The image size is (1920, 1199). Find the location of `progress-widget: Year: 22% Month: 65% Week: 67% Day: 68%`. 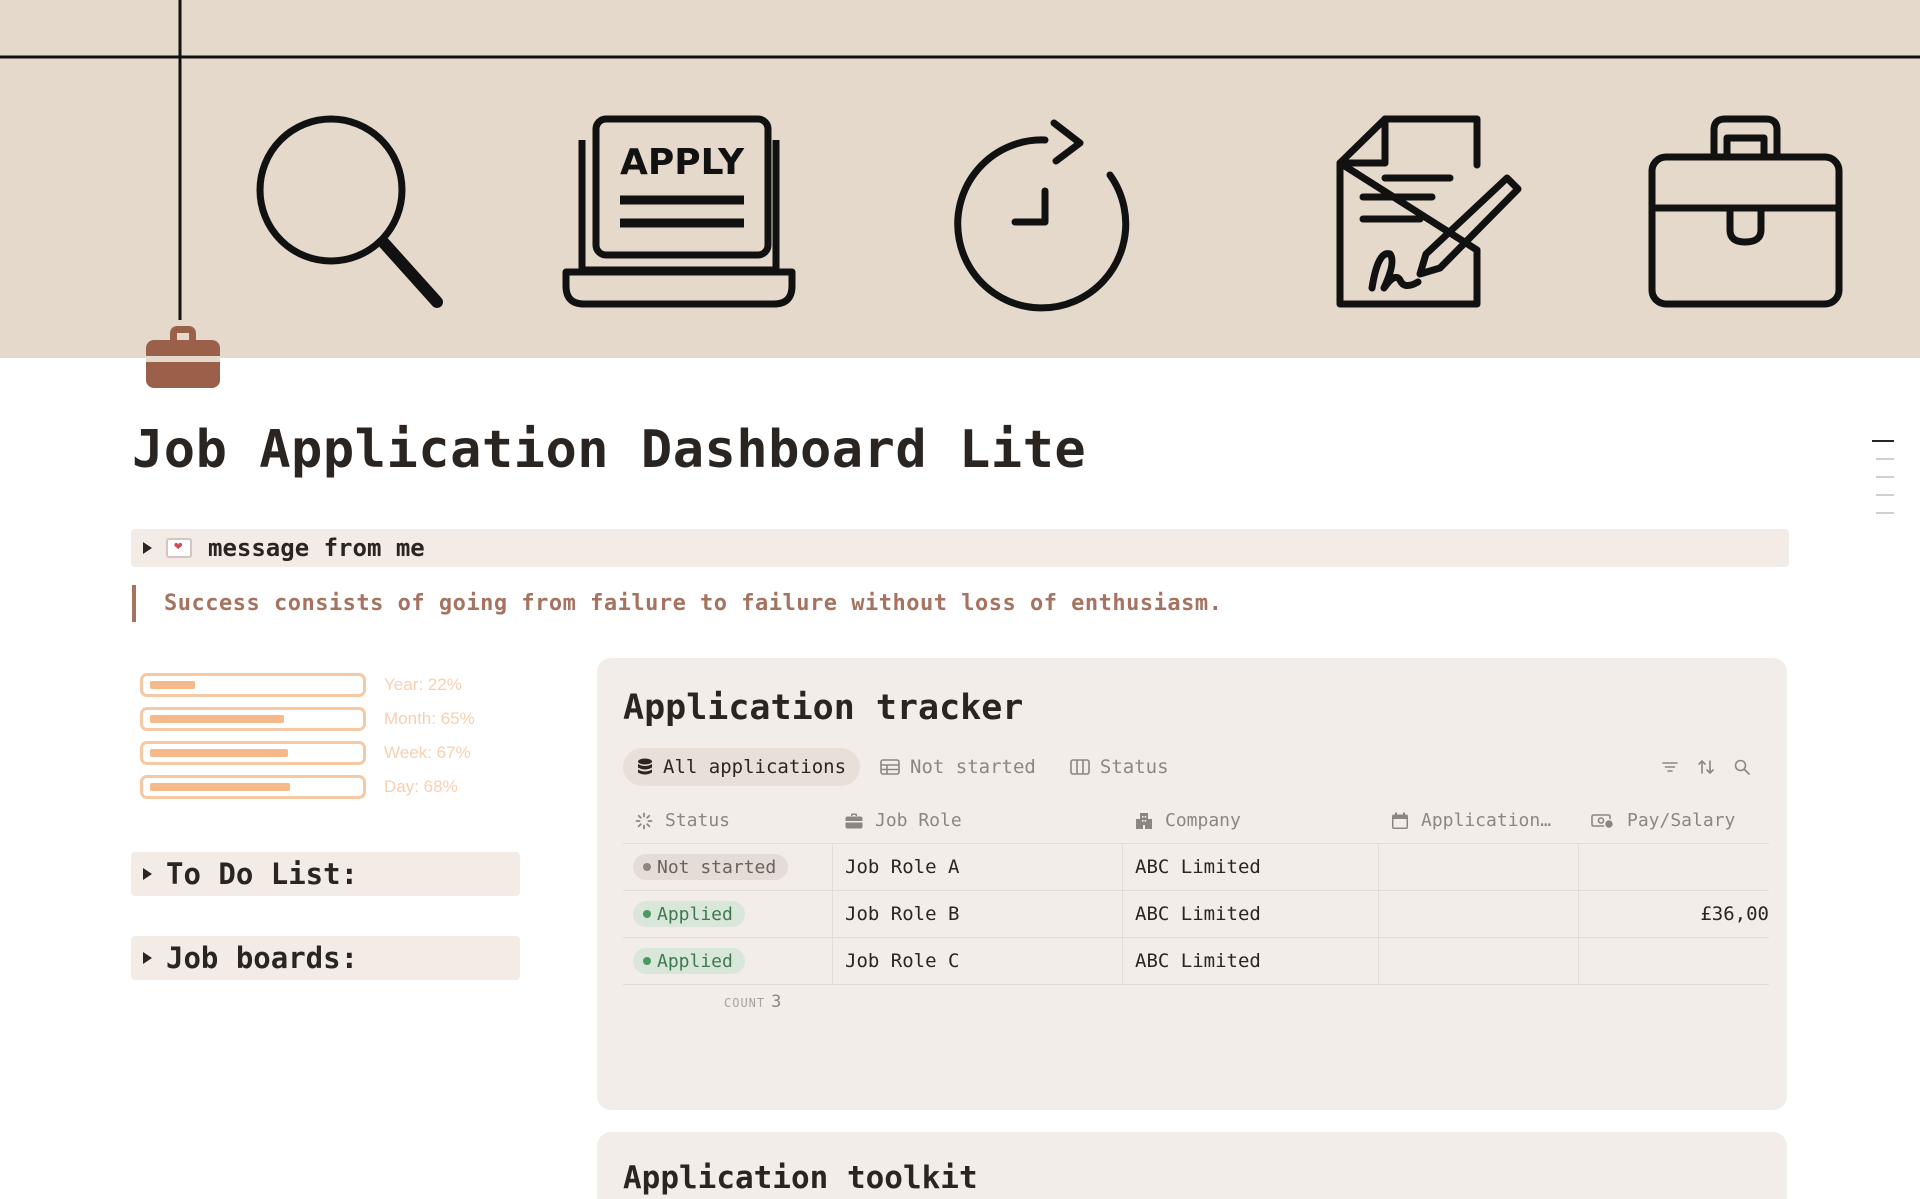

progress-widget: Year: 22% Month: 65% Week: 67% Day: 68% is located at coordinates (307, 736).